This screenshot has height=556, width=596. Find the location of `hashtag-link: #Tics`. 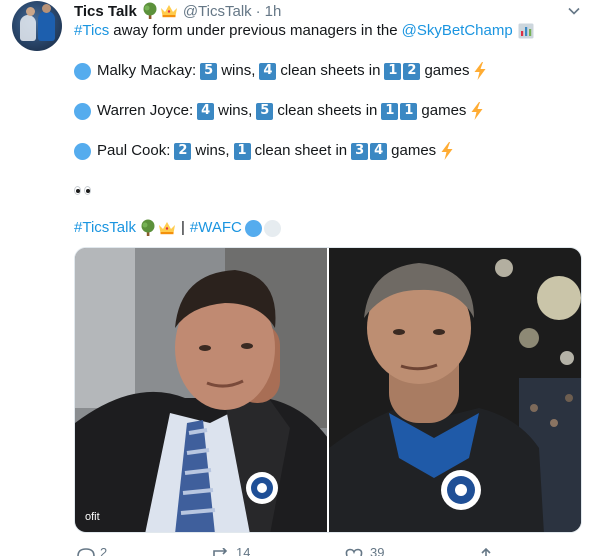

hashtag-link: #Tics is located at coordinates (91, 31).